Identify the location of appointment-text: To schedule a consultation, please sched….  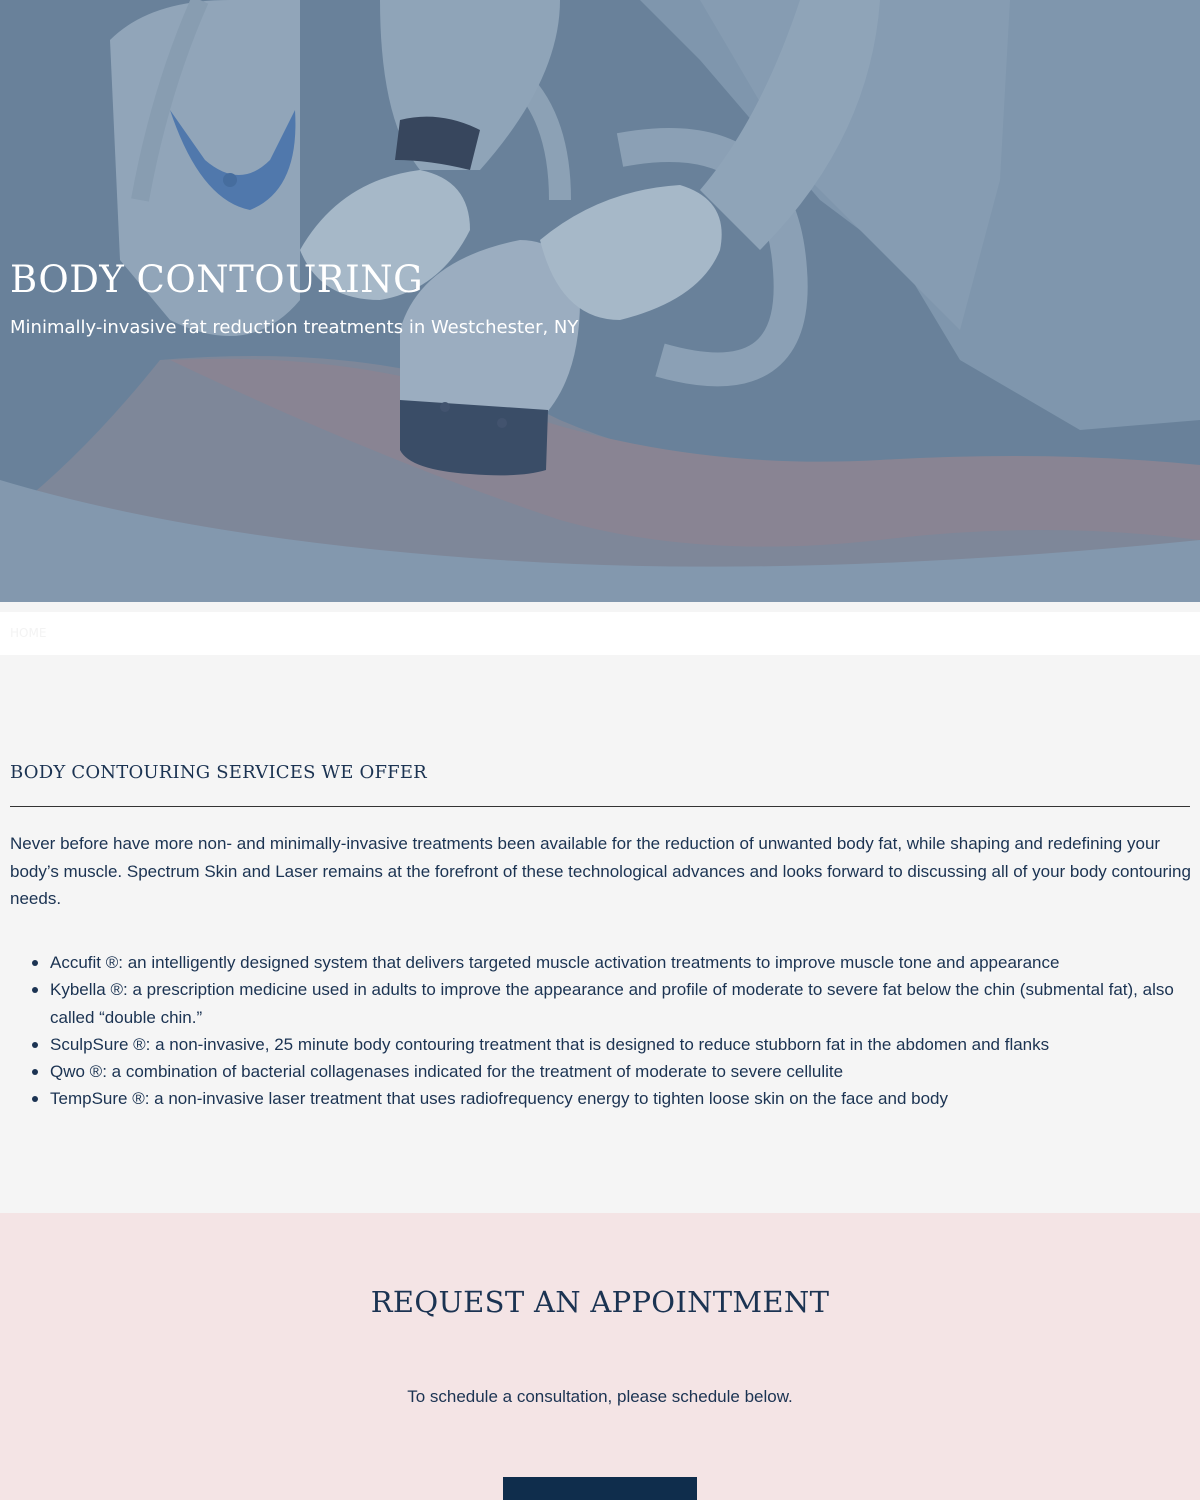
(600, 1396).